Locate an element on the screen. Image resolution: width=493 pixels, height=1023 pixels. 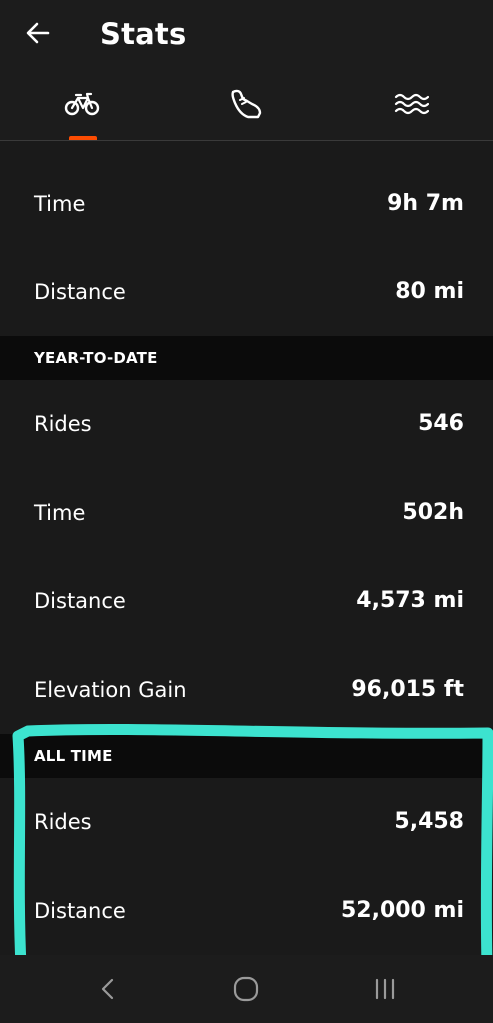
water-icon is located at coordinates (411, 104).